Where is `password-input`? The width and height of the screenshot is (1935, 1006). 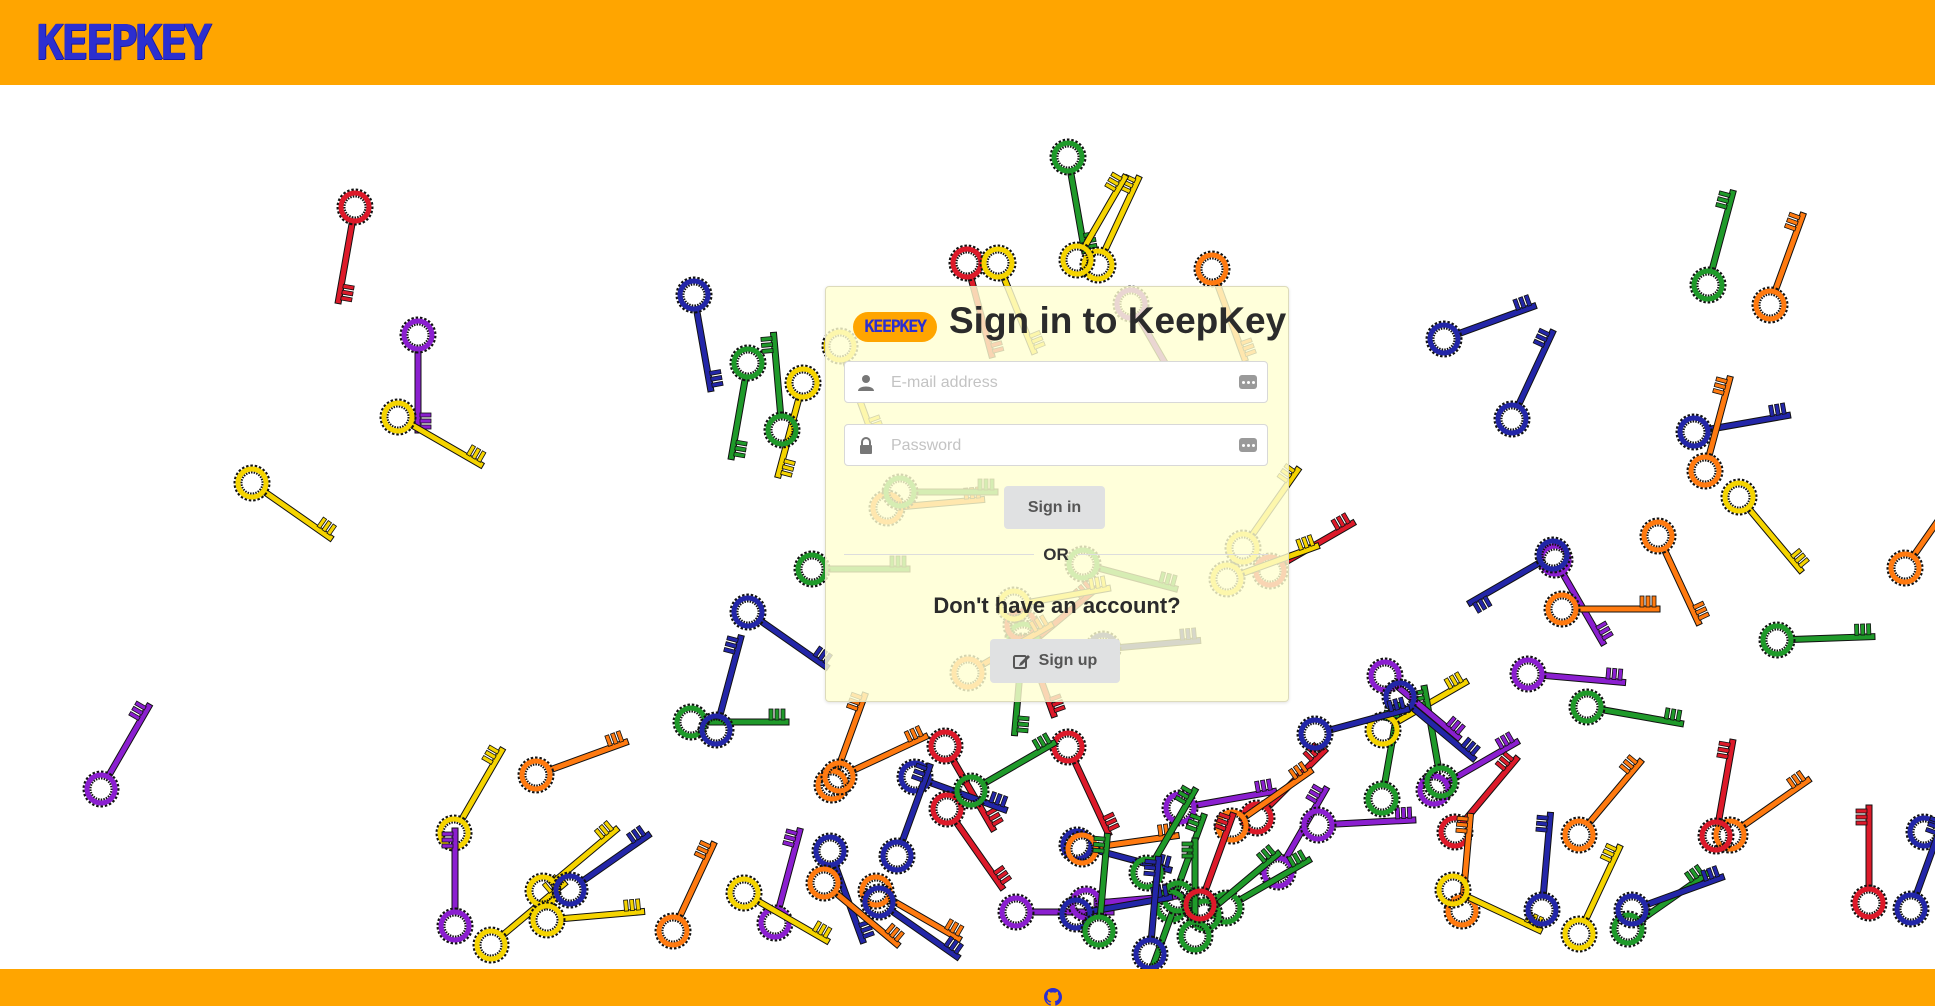
password-input is located at coordinates (1056, 446).